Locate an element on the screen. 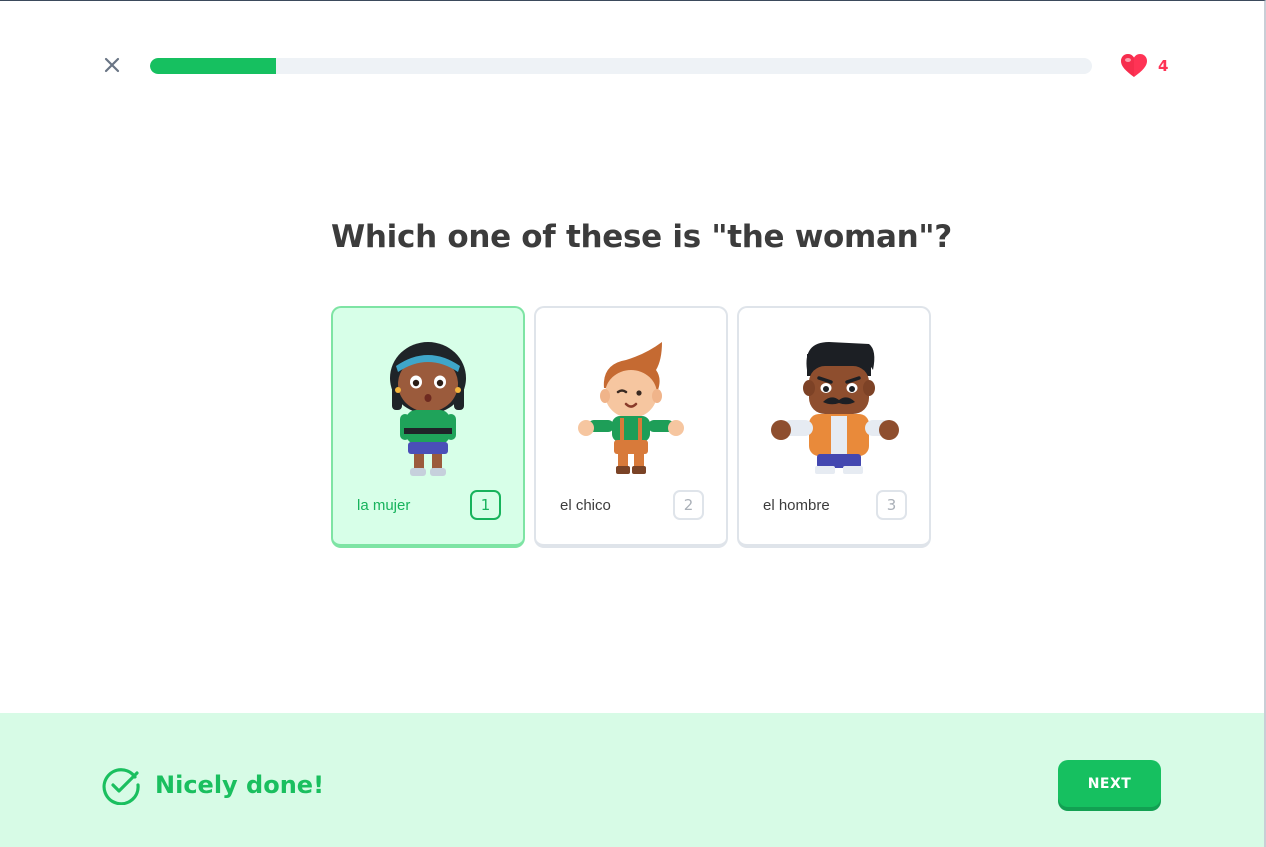  feedback-message: Nicely done! is located at coordinates (212, 785).